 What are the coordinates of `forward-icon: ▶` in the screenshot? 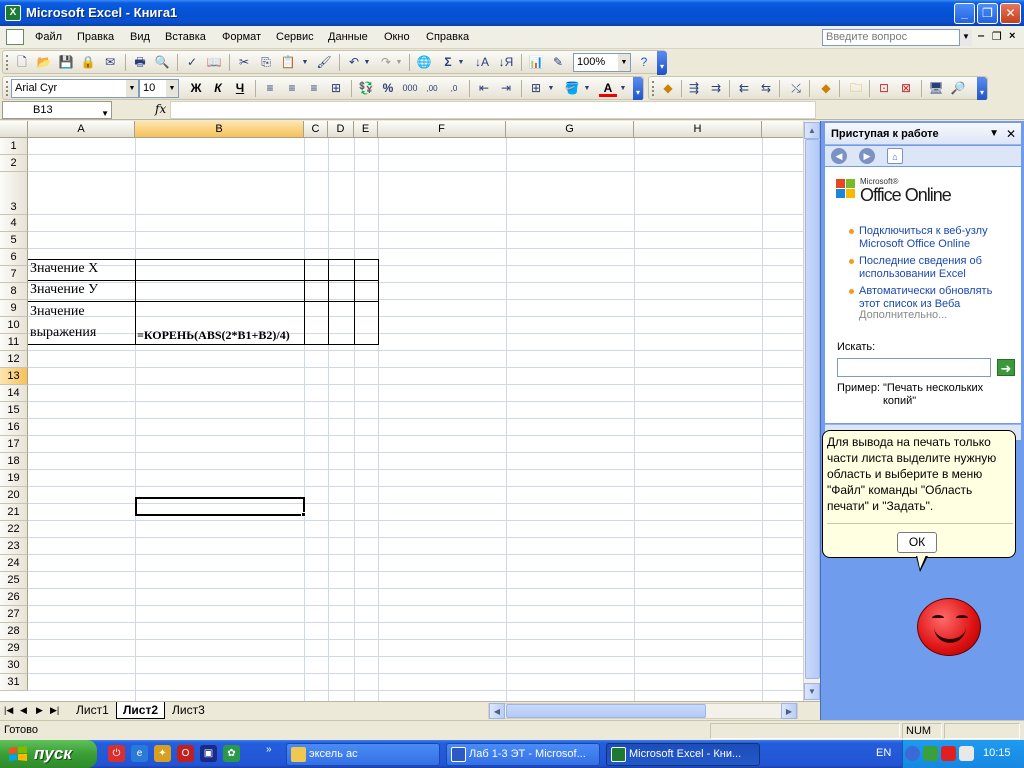 It's located at (867, 156).